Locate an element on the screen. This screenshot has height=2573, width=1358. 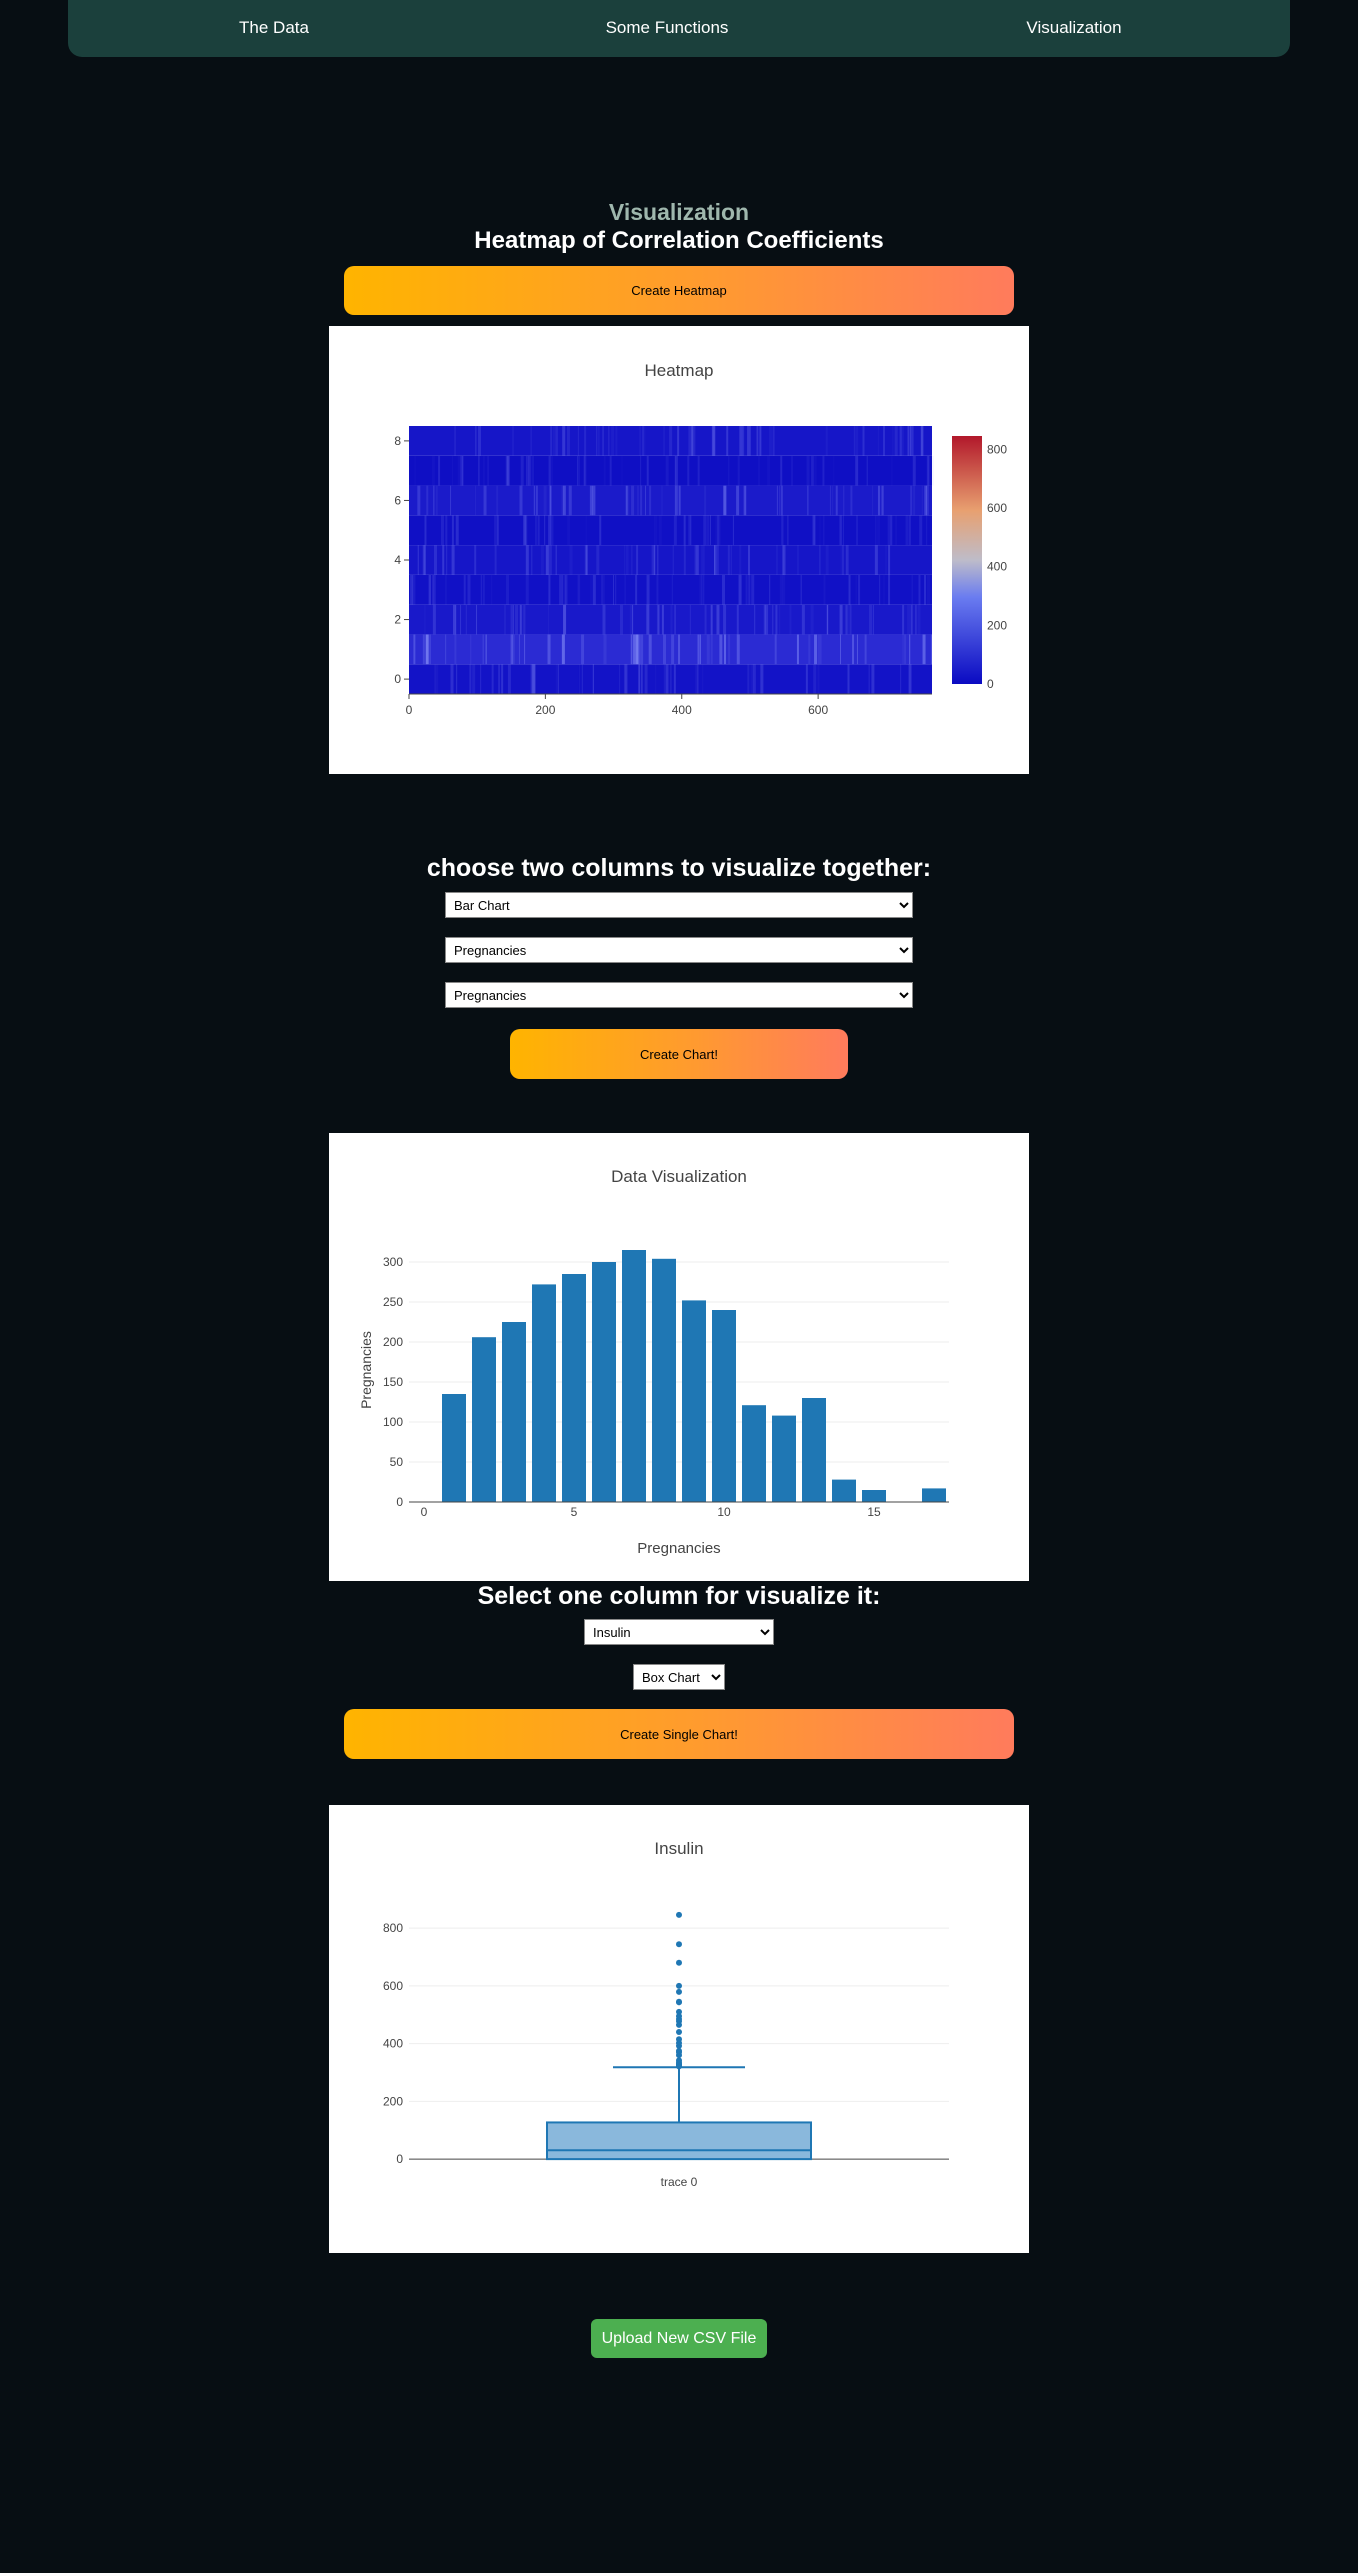
heatmap-y-tick-label: 2 is located at coordinates (397, 620).